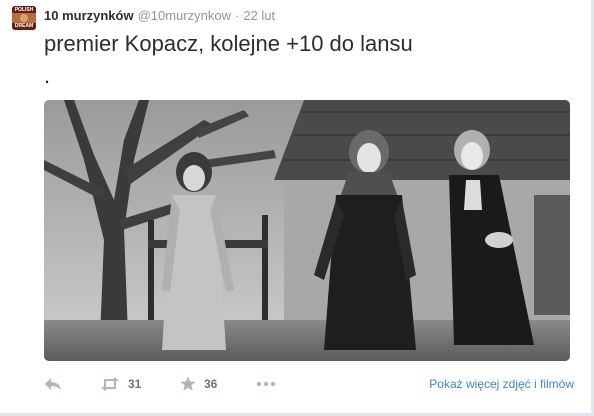 The image size is (594, 416). Describe the element at coordinates (24, 26) in the screenshot. I see `avatar-text-bottom: DREAM` at that location.